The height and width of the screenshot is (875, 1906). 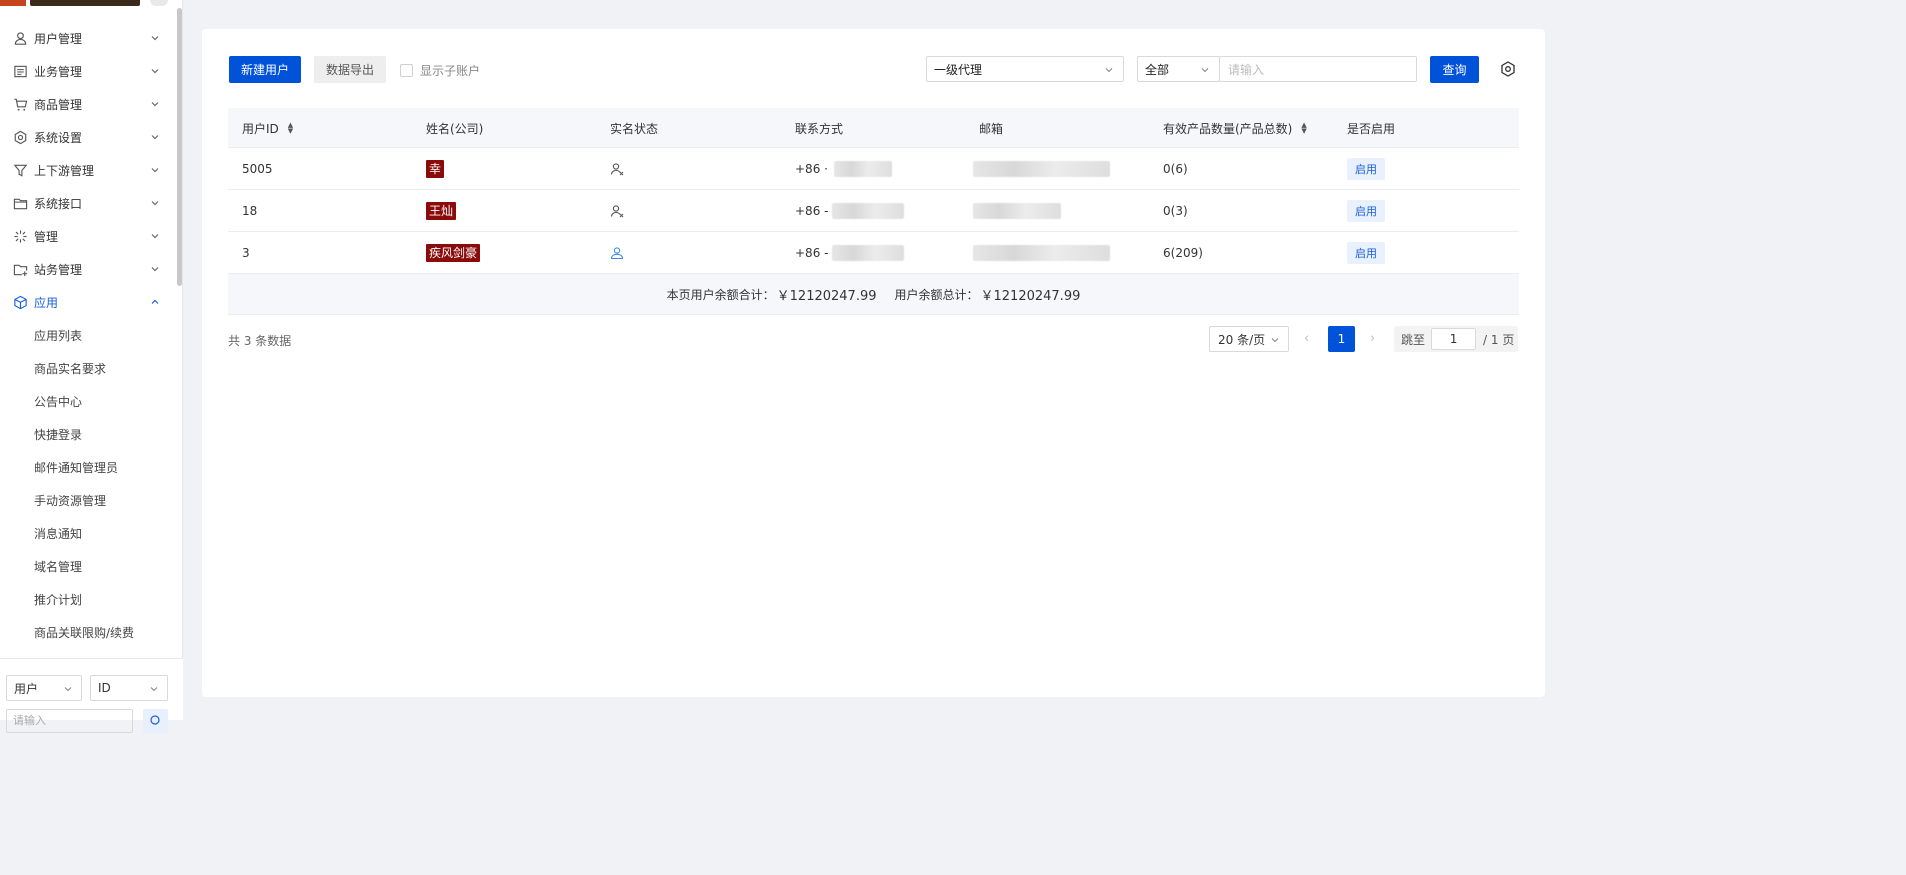 What do you see at coordinates (265, 69) in the screenshot?
I see `new-user-button: 新建用户` at bounding box center [265, 69].